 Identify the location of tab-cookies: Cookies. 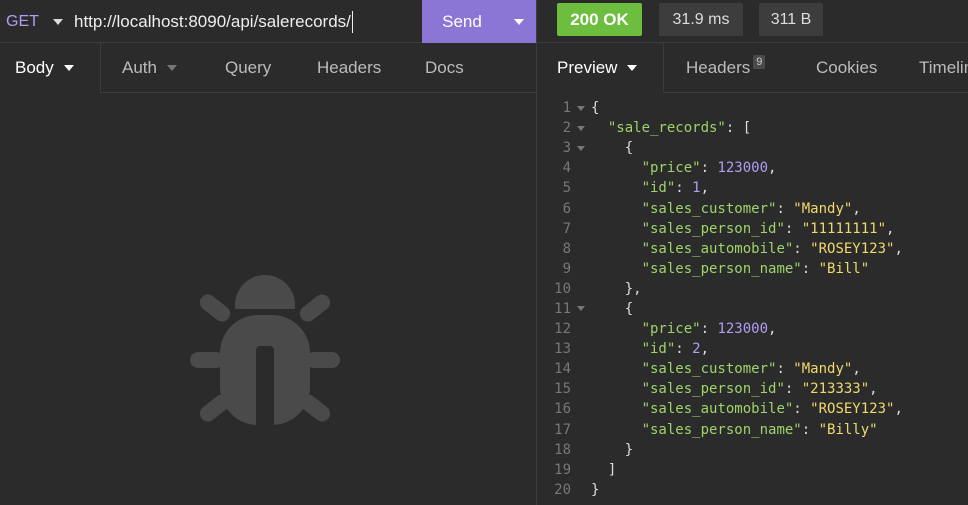
(847, 68).